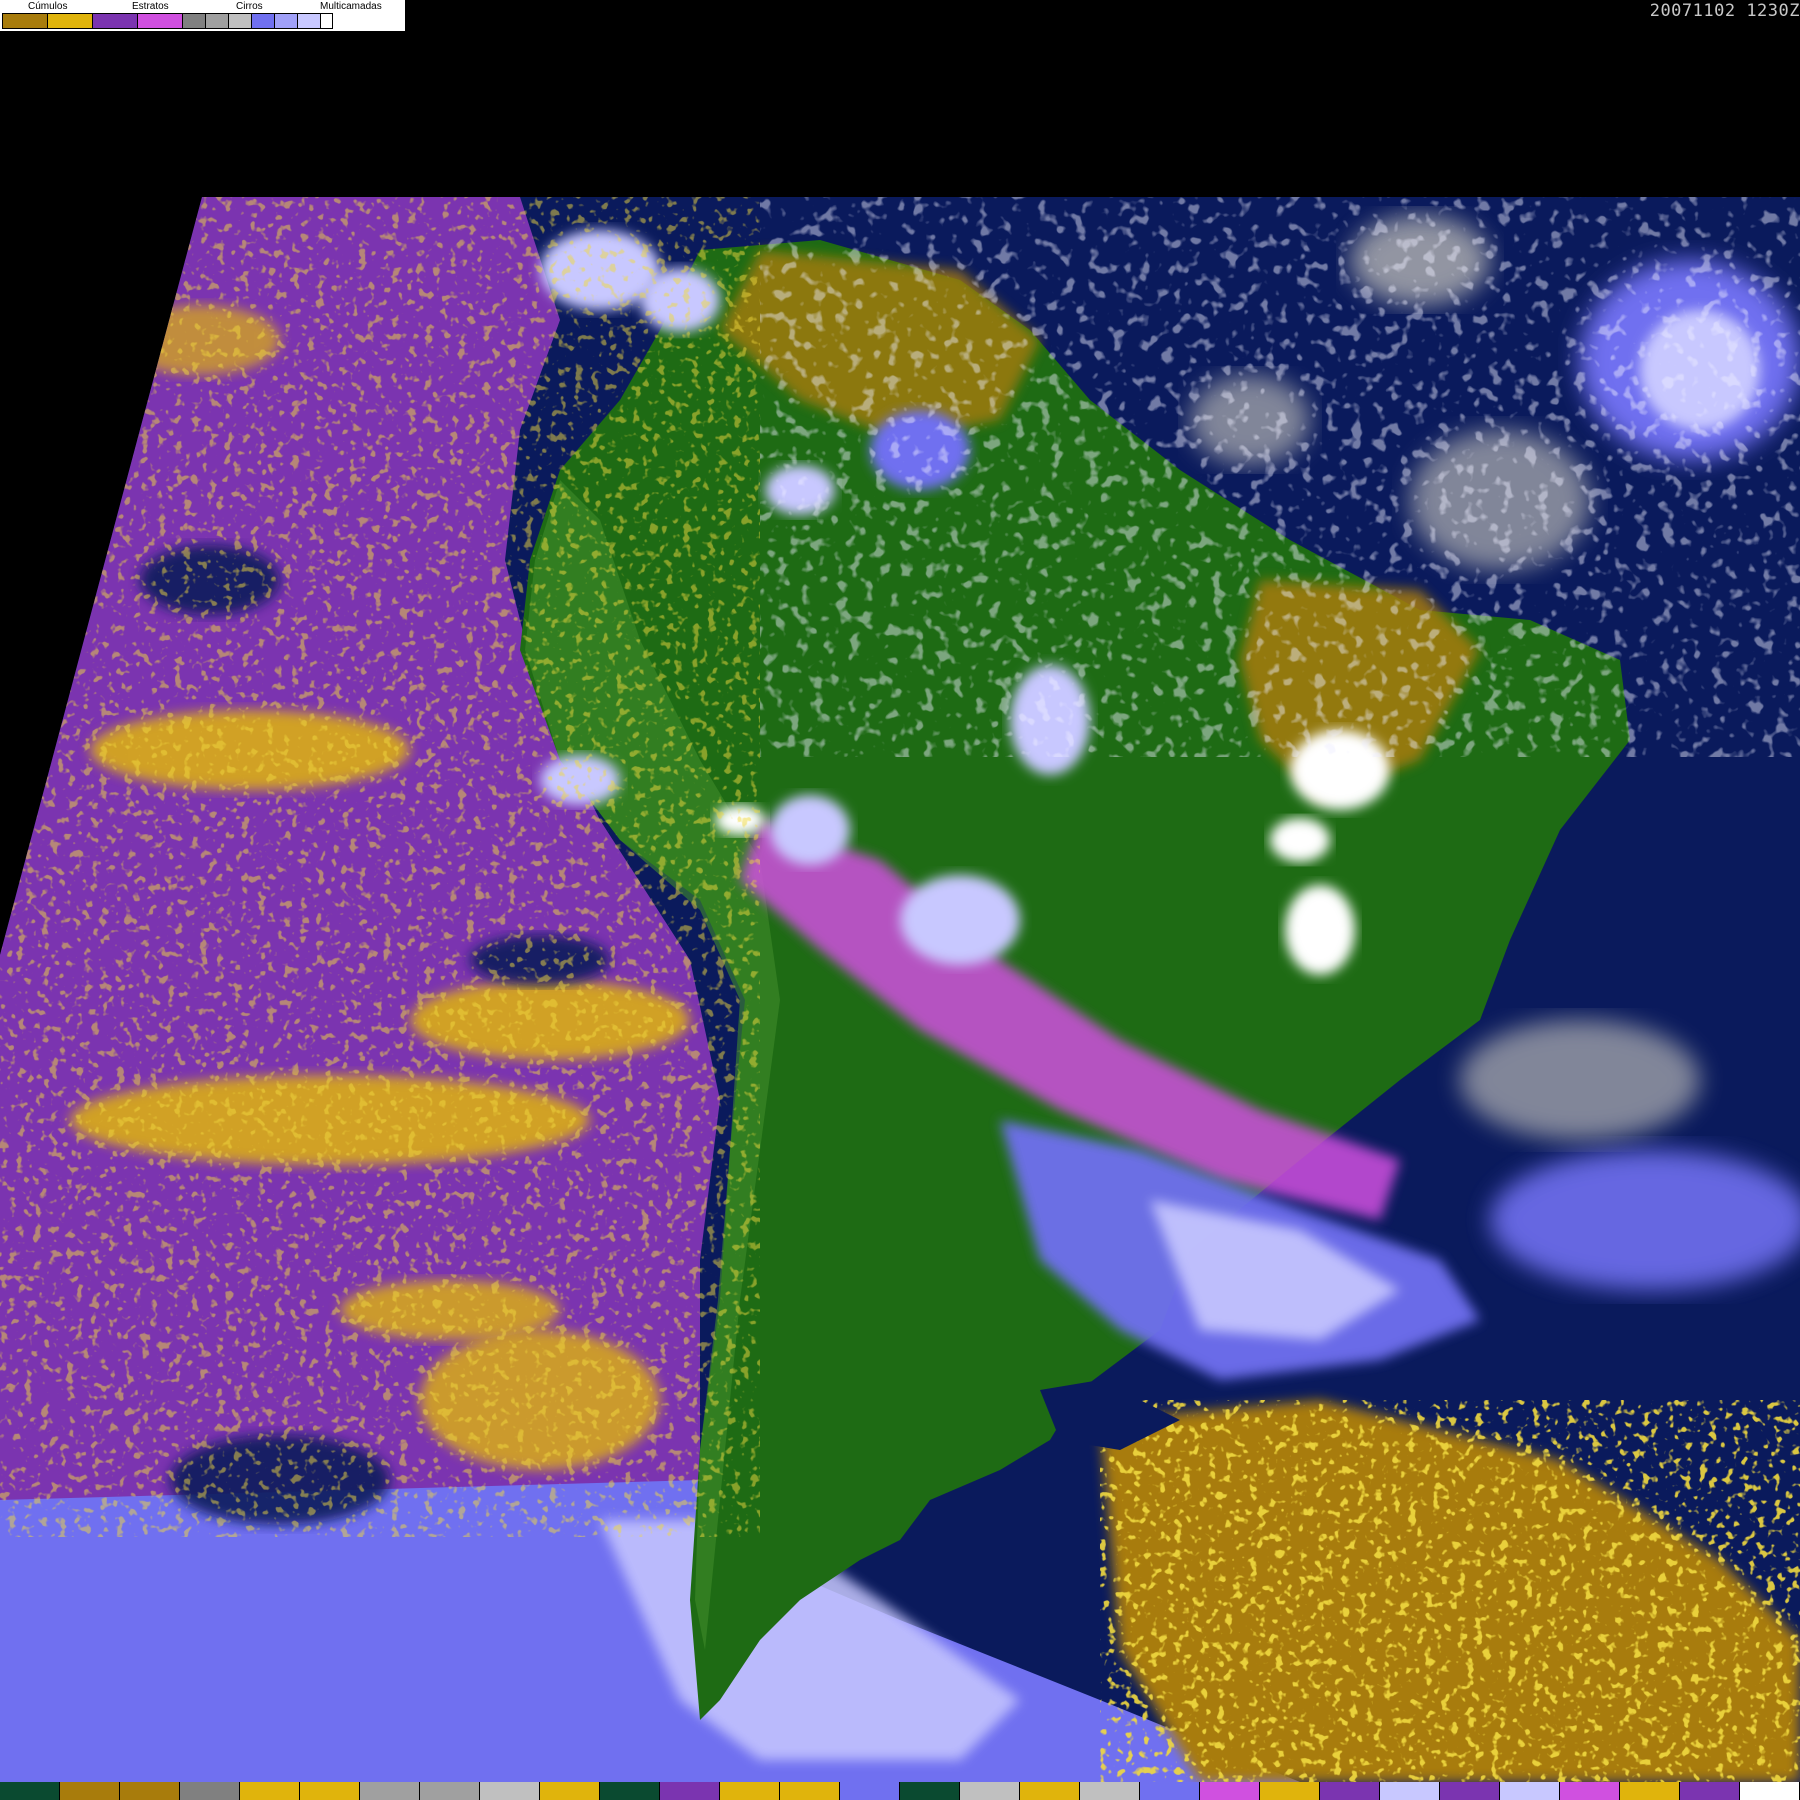  What do you see at coordinates (48, 6) in the screenshot?
I see `legend-label-cumulus: Cúmulos` at bounding box center [48, 6].